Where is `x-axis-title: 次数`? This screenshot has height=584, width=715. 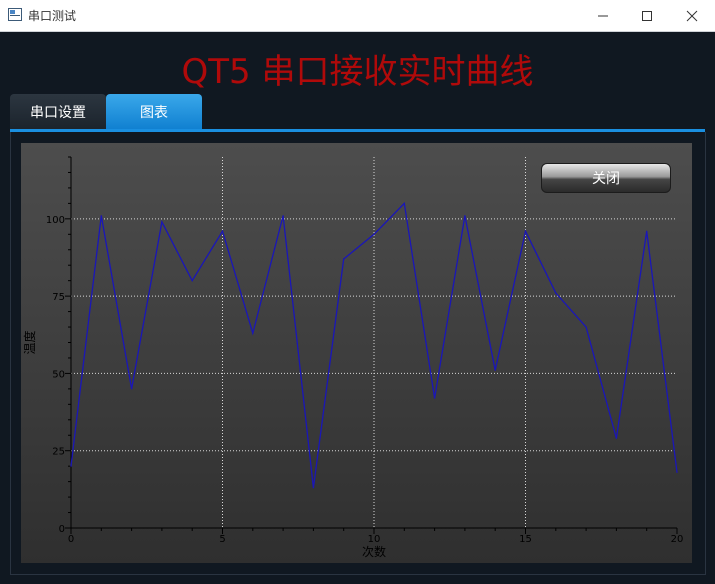
x-axis-title: 次数 is located at coordinates (374, 551).